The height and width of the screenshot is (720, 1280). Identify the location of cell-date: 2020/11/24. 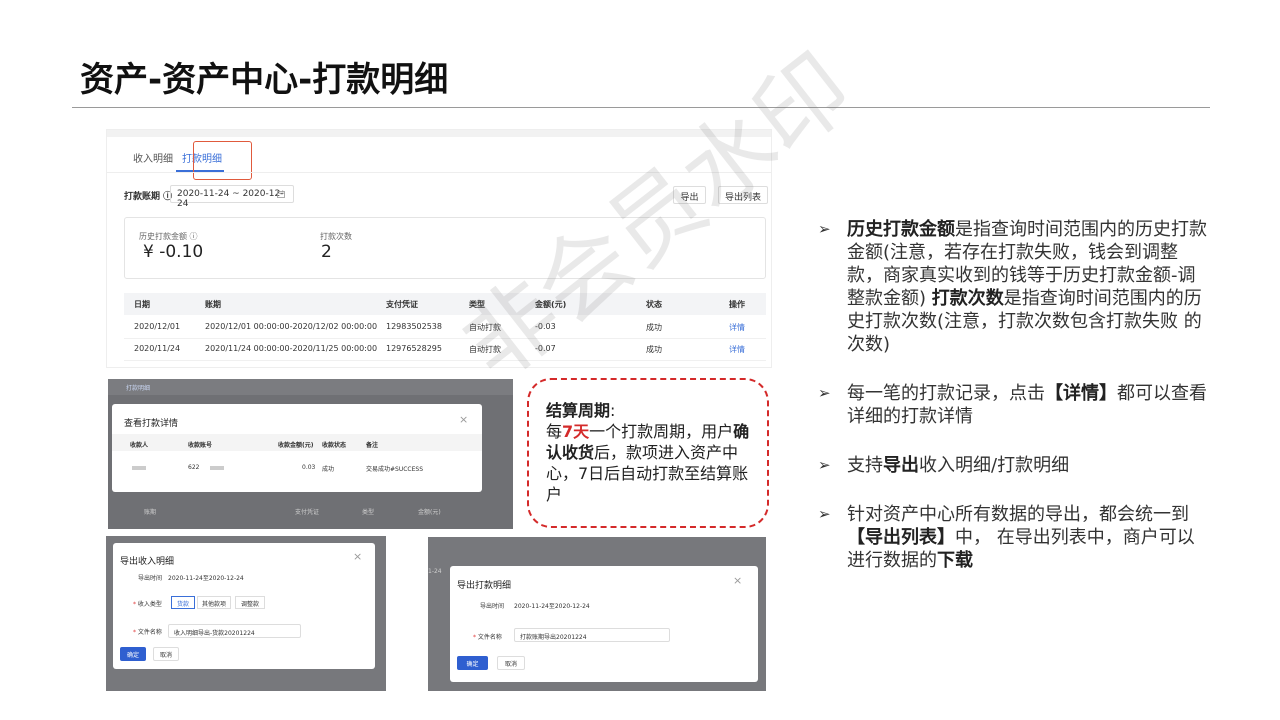
(157, 348).